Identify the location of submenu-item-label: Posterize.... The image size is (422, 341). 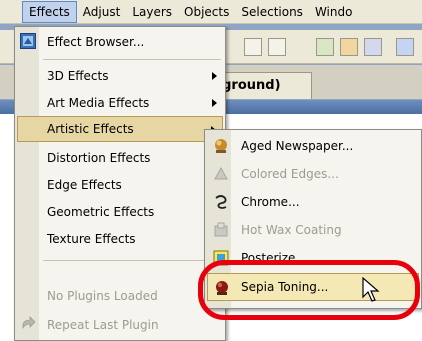
(274, 258).